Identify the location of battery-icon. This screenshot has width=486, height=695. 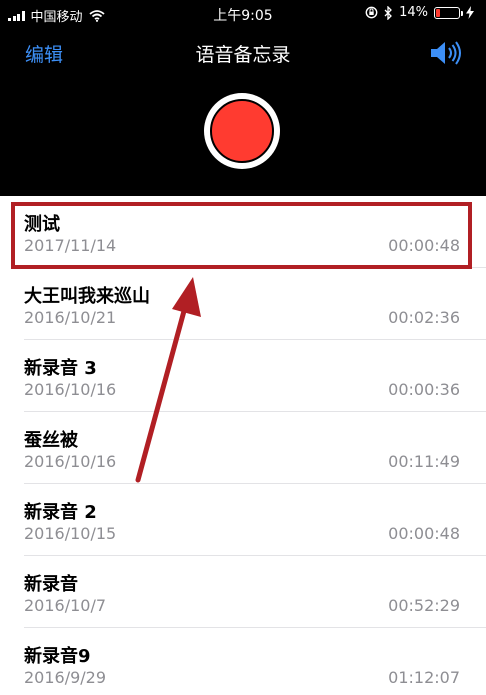
(448, 12).